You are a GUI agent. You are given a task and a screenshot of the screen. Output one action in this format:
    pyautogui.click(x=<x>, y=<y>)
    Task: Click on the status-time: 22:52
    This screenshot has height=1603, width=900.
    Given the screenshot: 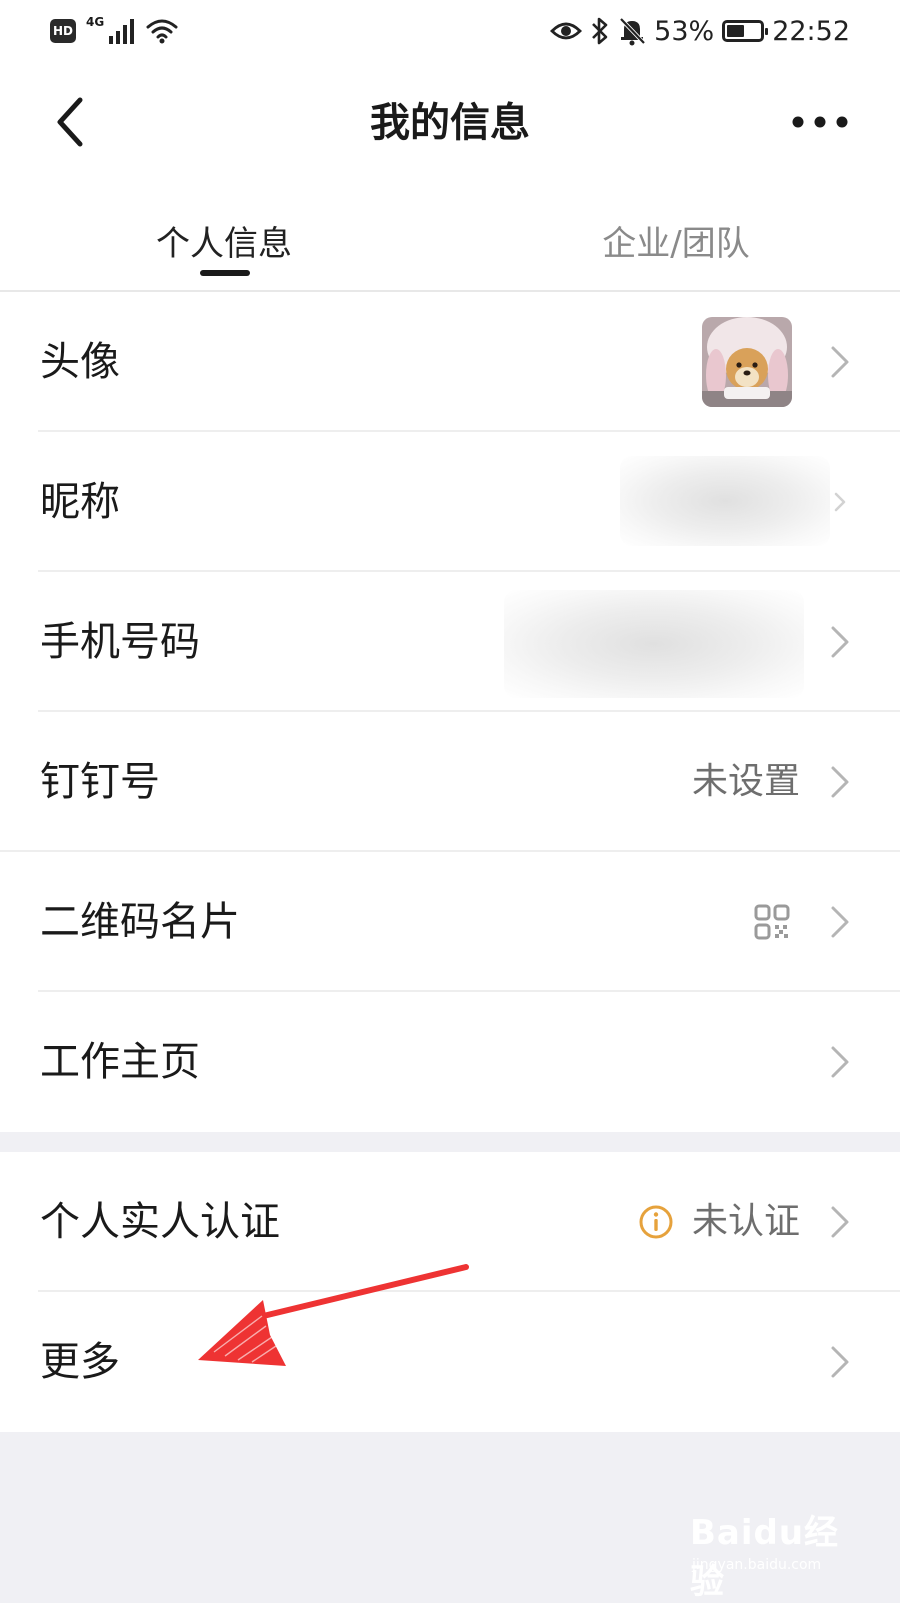 What is the action you would take?
    pyautogui.click(x=811, y=31)
    